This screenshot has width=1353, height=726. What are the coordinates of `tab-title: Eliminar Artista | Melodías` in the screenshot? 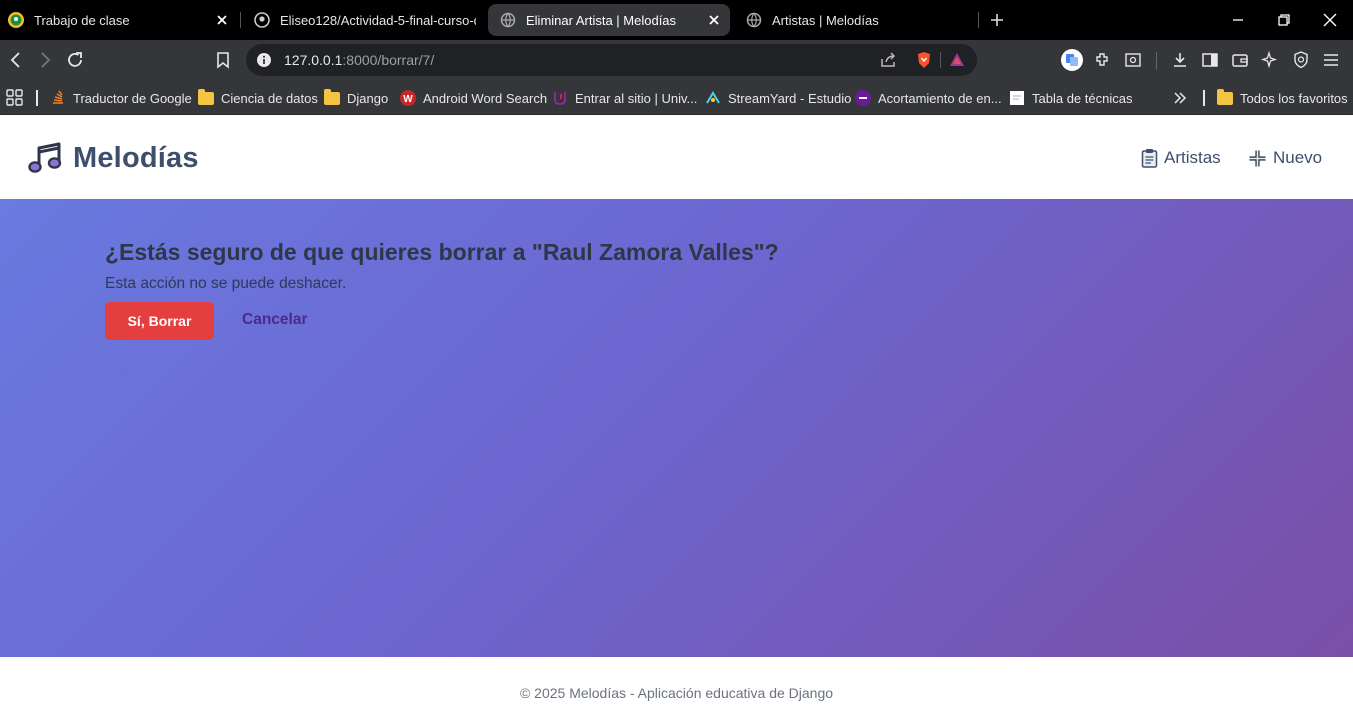 It's located at (601, 20).